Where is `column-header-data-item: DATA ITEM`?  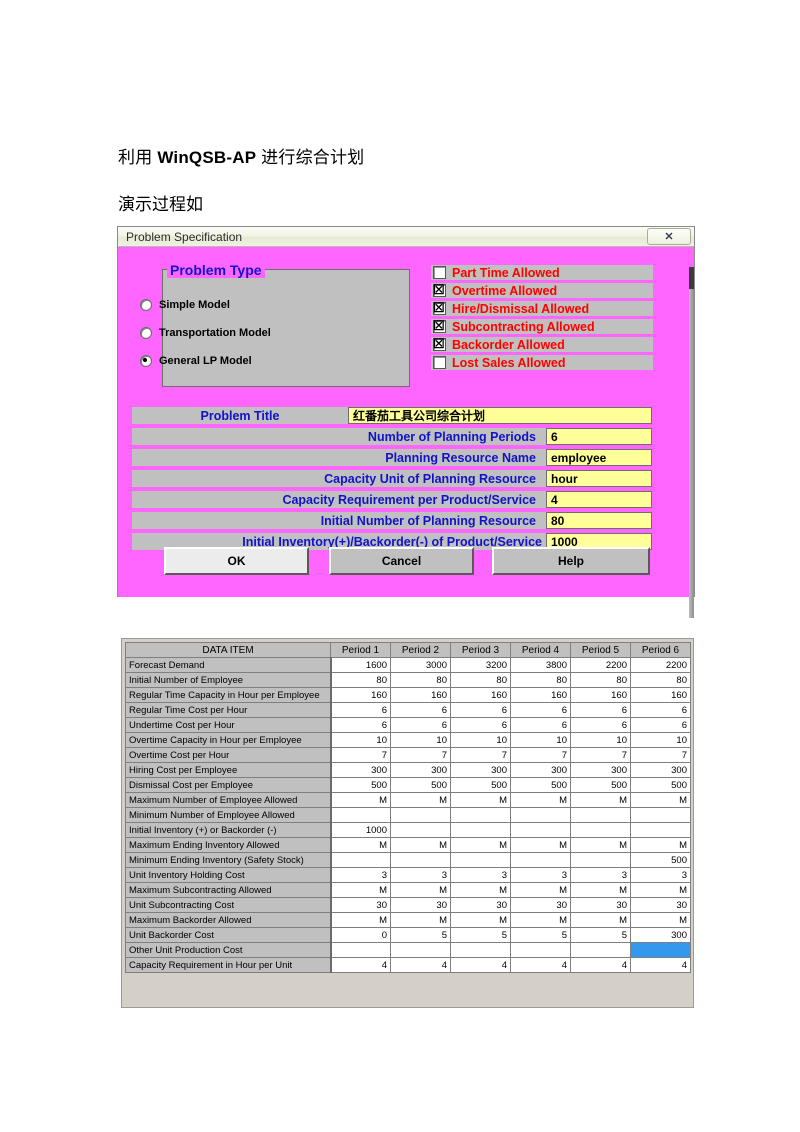 column-header-data-item: DATA ITEM is located at coordinates (228, 650).